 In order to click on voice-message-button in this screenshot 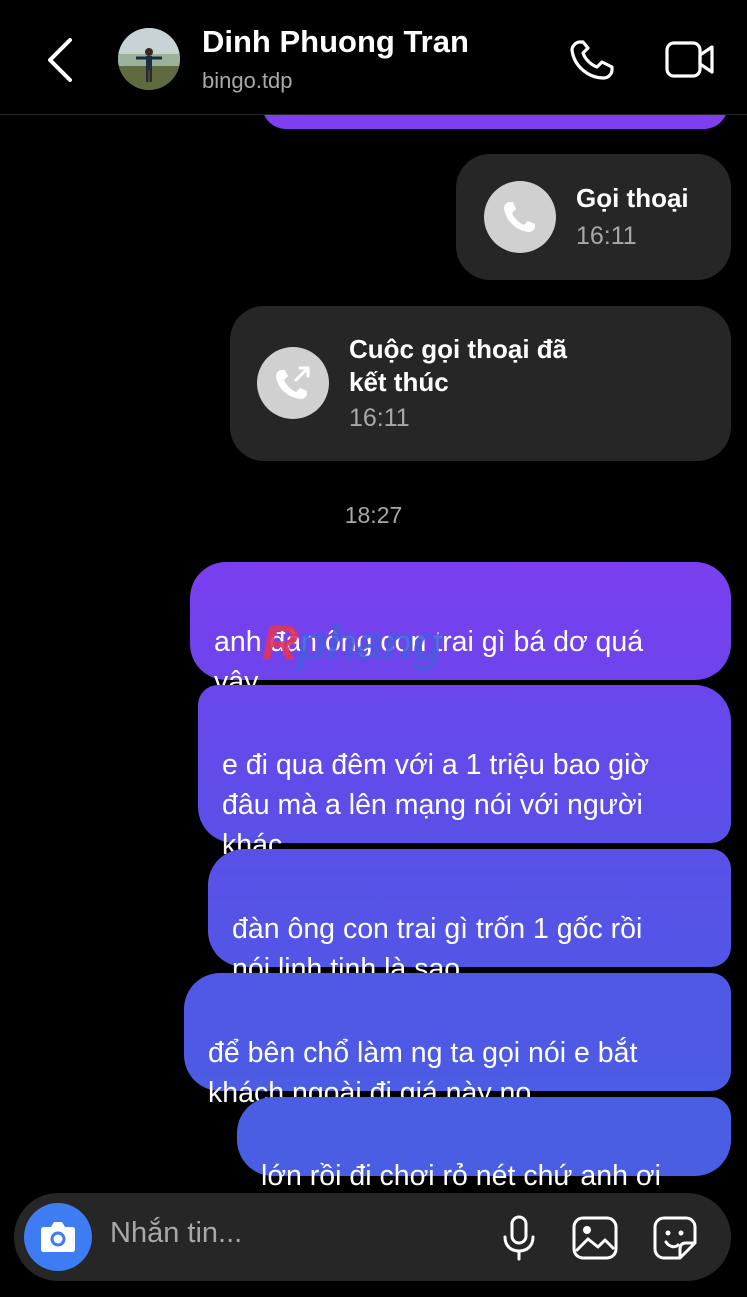, I will do `click(519, 1238)`.